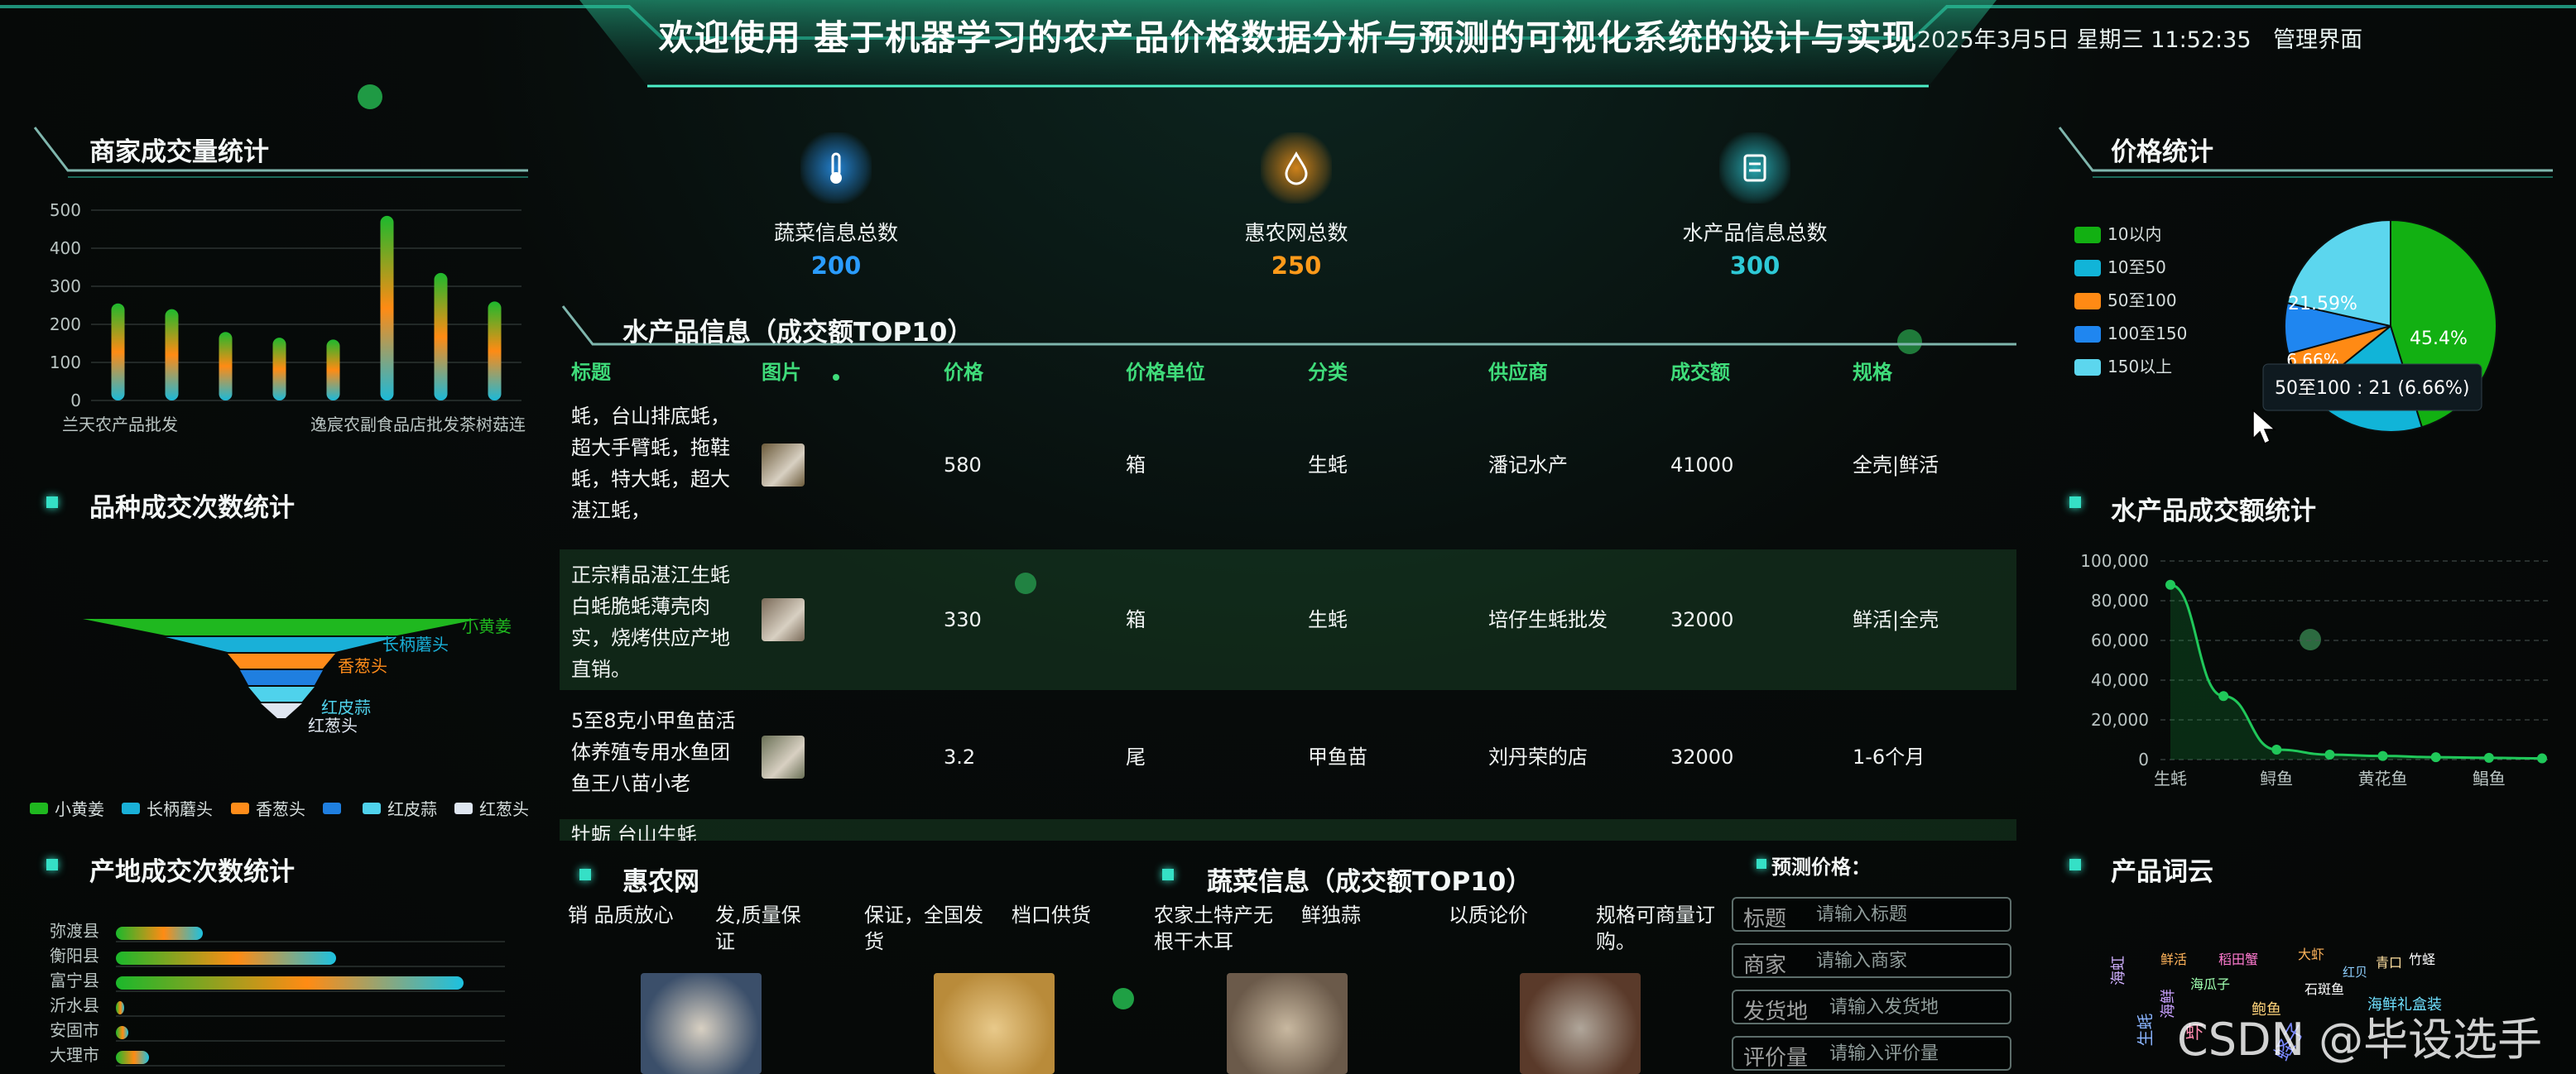 The width and height of the screenshot is (2576, 1074). Describe the element at coordinates (2360, 1040) in the screenshot. I see `watermark: CSDN @毕设选手` at that location.